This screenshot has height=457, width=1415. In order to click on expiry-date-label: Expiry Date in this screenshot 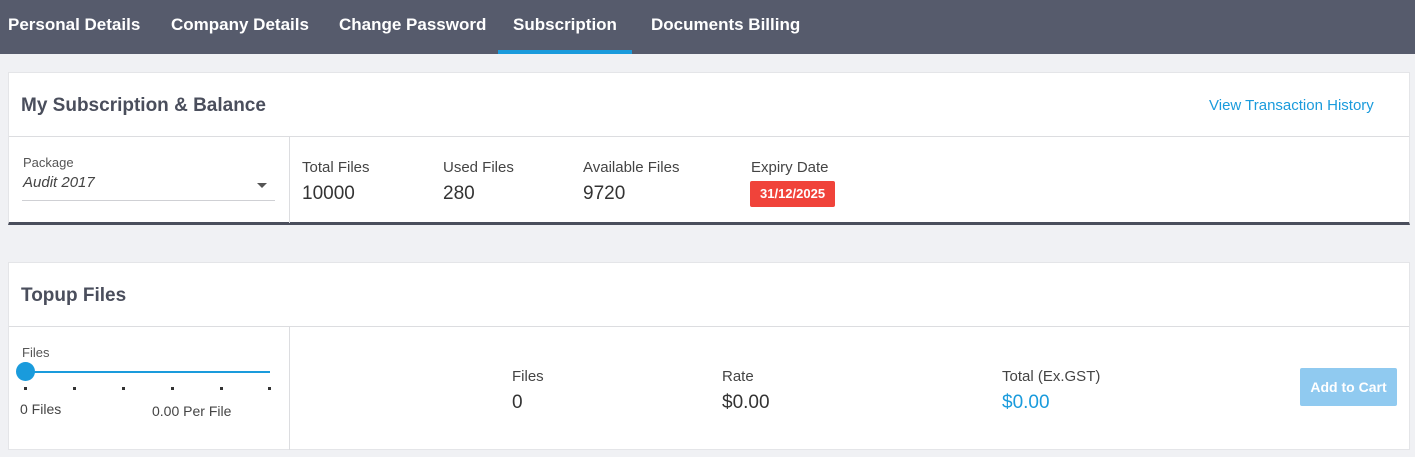, I will do `click(790, 167)`.